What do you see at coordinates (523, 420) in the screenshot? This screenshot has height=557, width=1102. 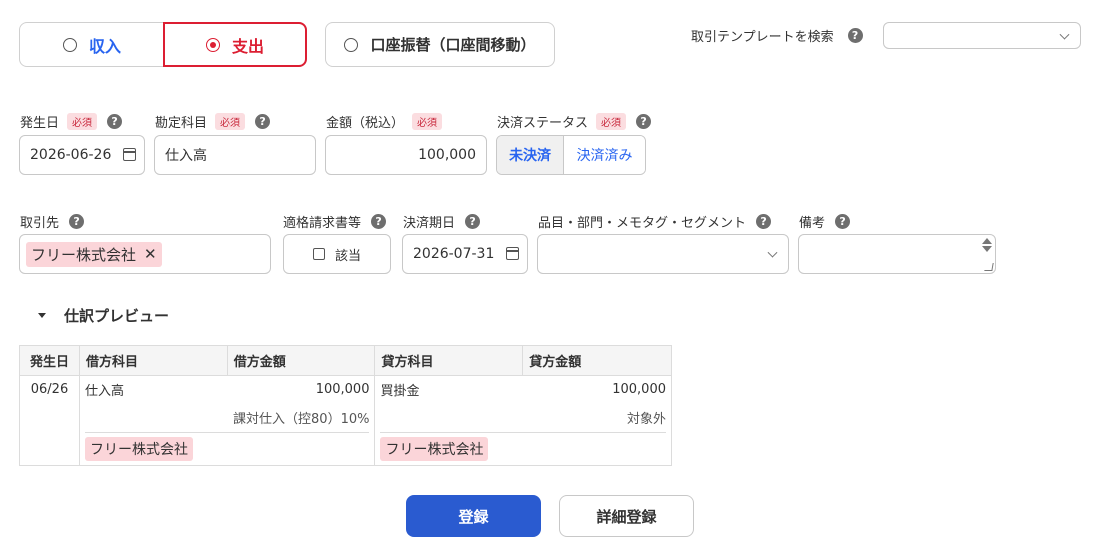 I see `credit-cell: 買掛金 100,000 対象外 フリー株式会社` at bounding box center [523, 420].